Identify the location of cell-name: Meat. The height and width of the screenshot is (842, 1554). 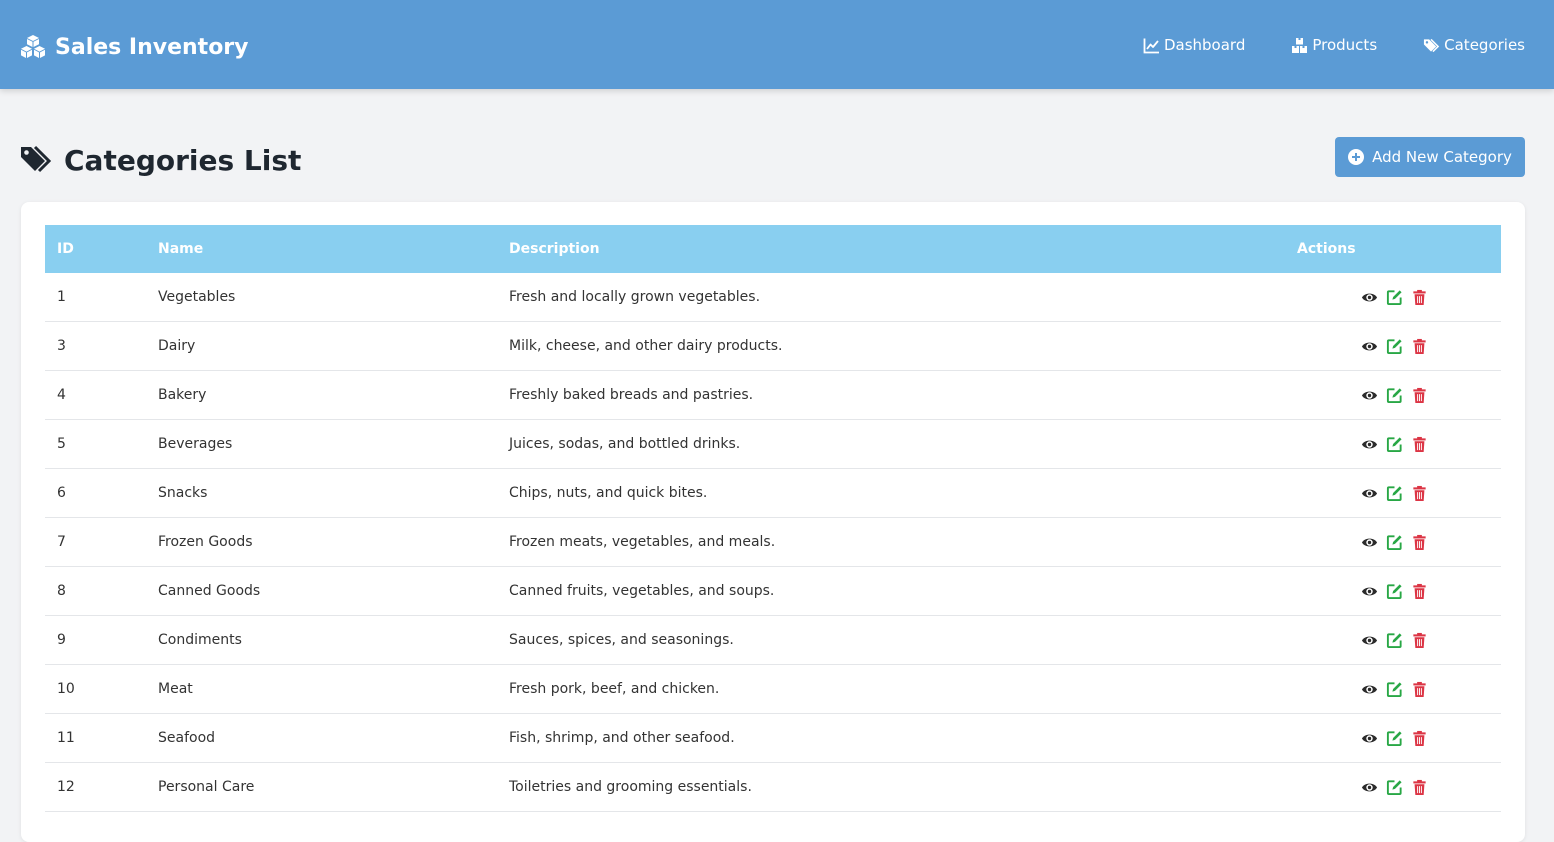
(175, 689).